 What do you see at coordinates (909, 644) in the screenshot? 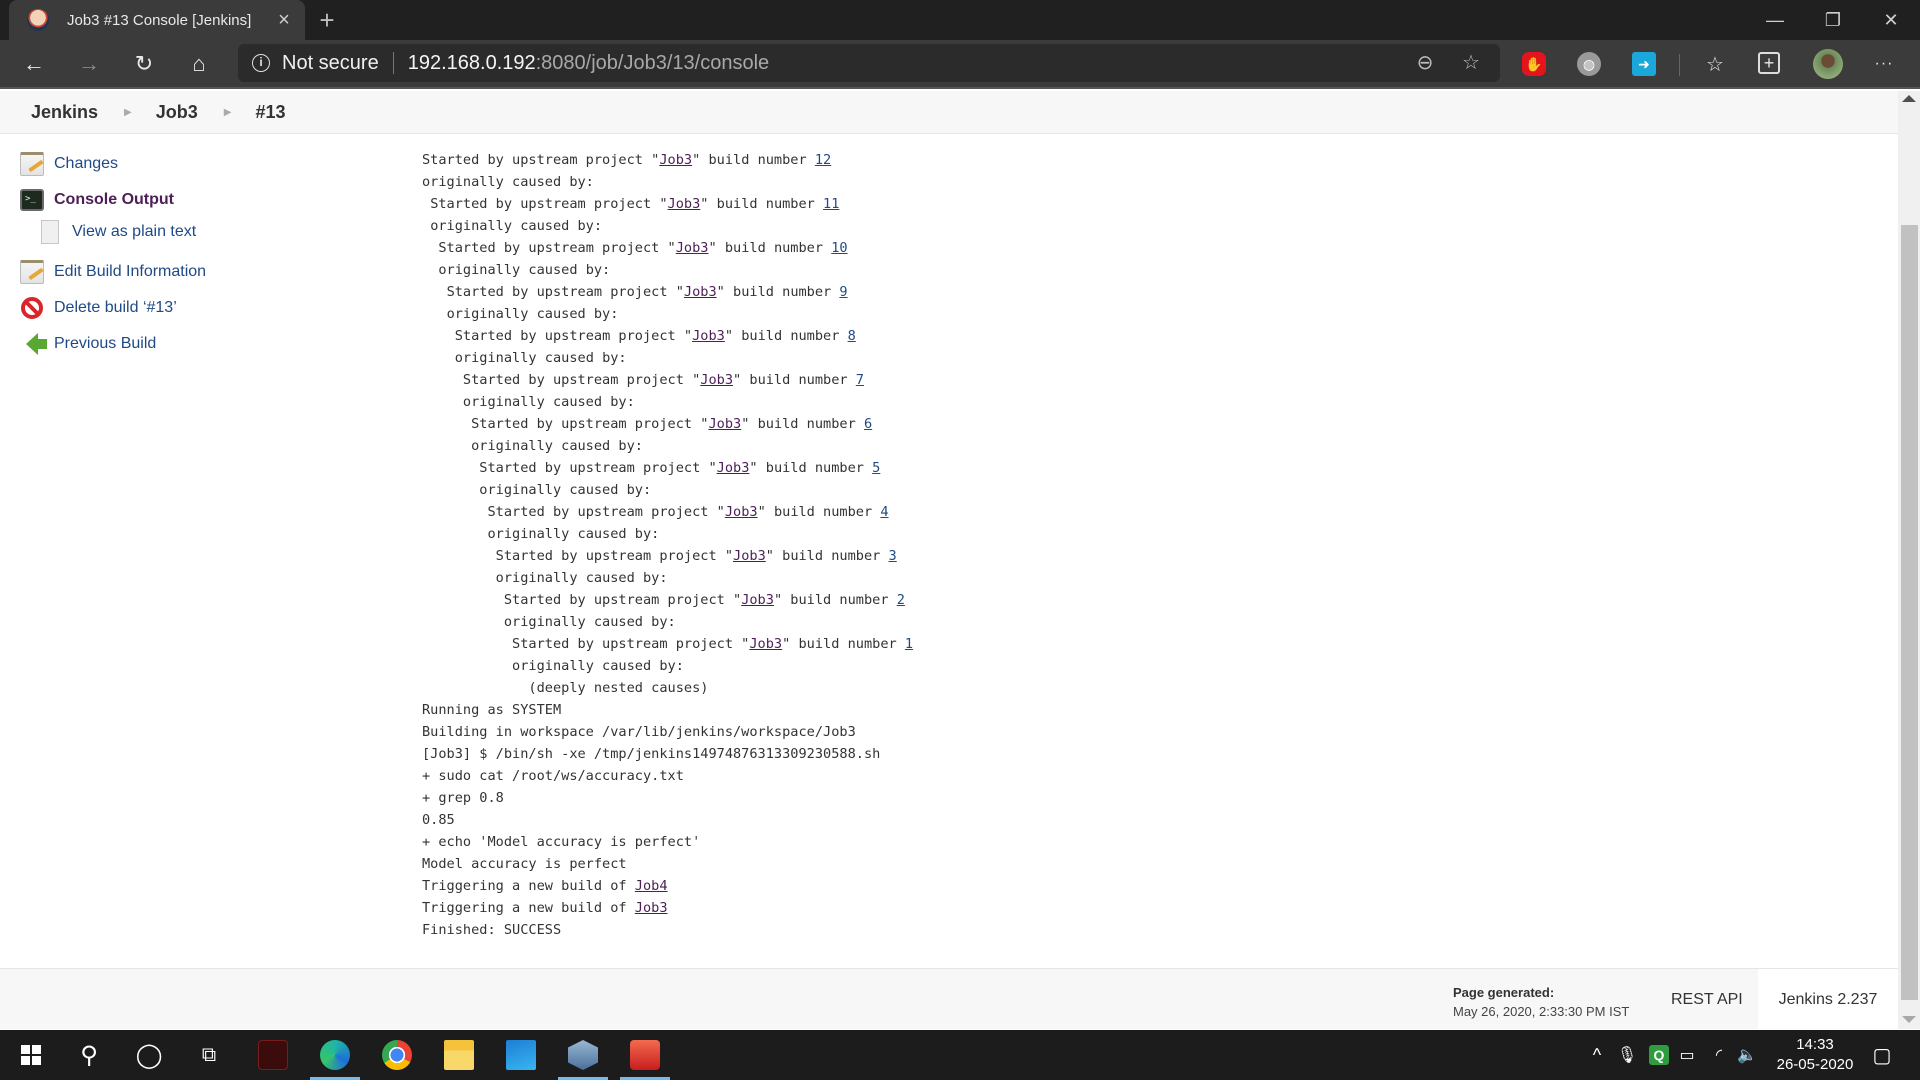
I see `build-number-link: 1` at bounding box center [909, 644].